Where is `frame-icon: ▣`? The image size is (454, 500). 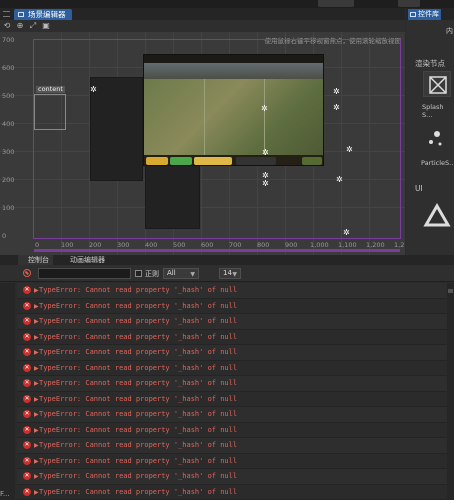 frame-icon: ▣ is located at coordinates (46, 26).